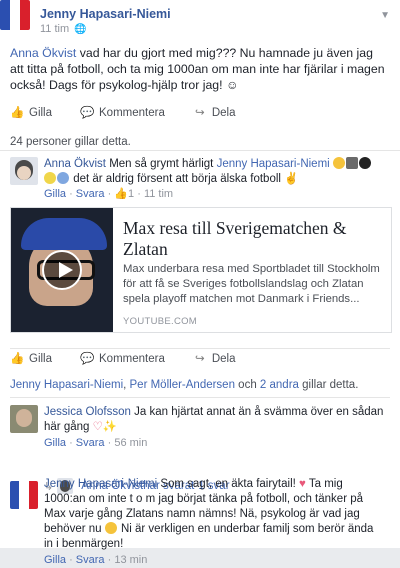 This screenshot has height=568, width=400. I want to click on comment-author: Jessica Olofsson, so click(87, 412).